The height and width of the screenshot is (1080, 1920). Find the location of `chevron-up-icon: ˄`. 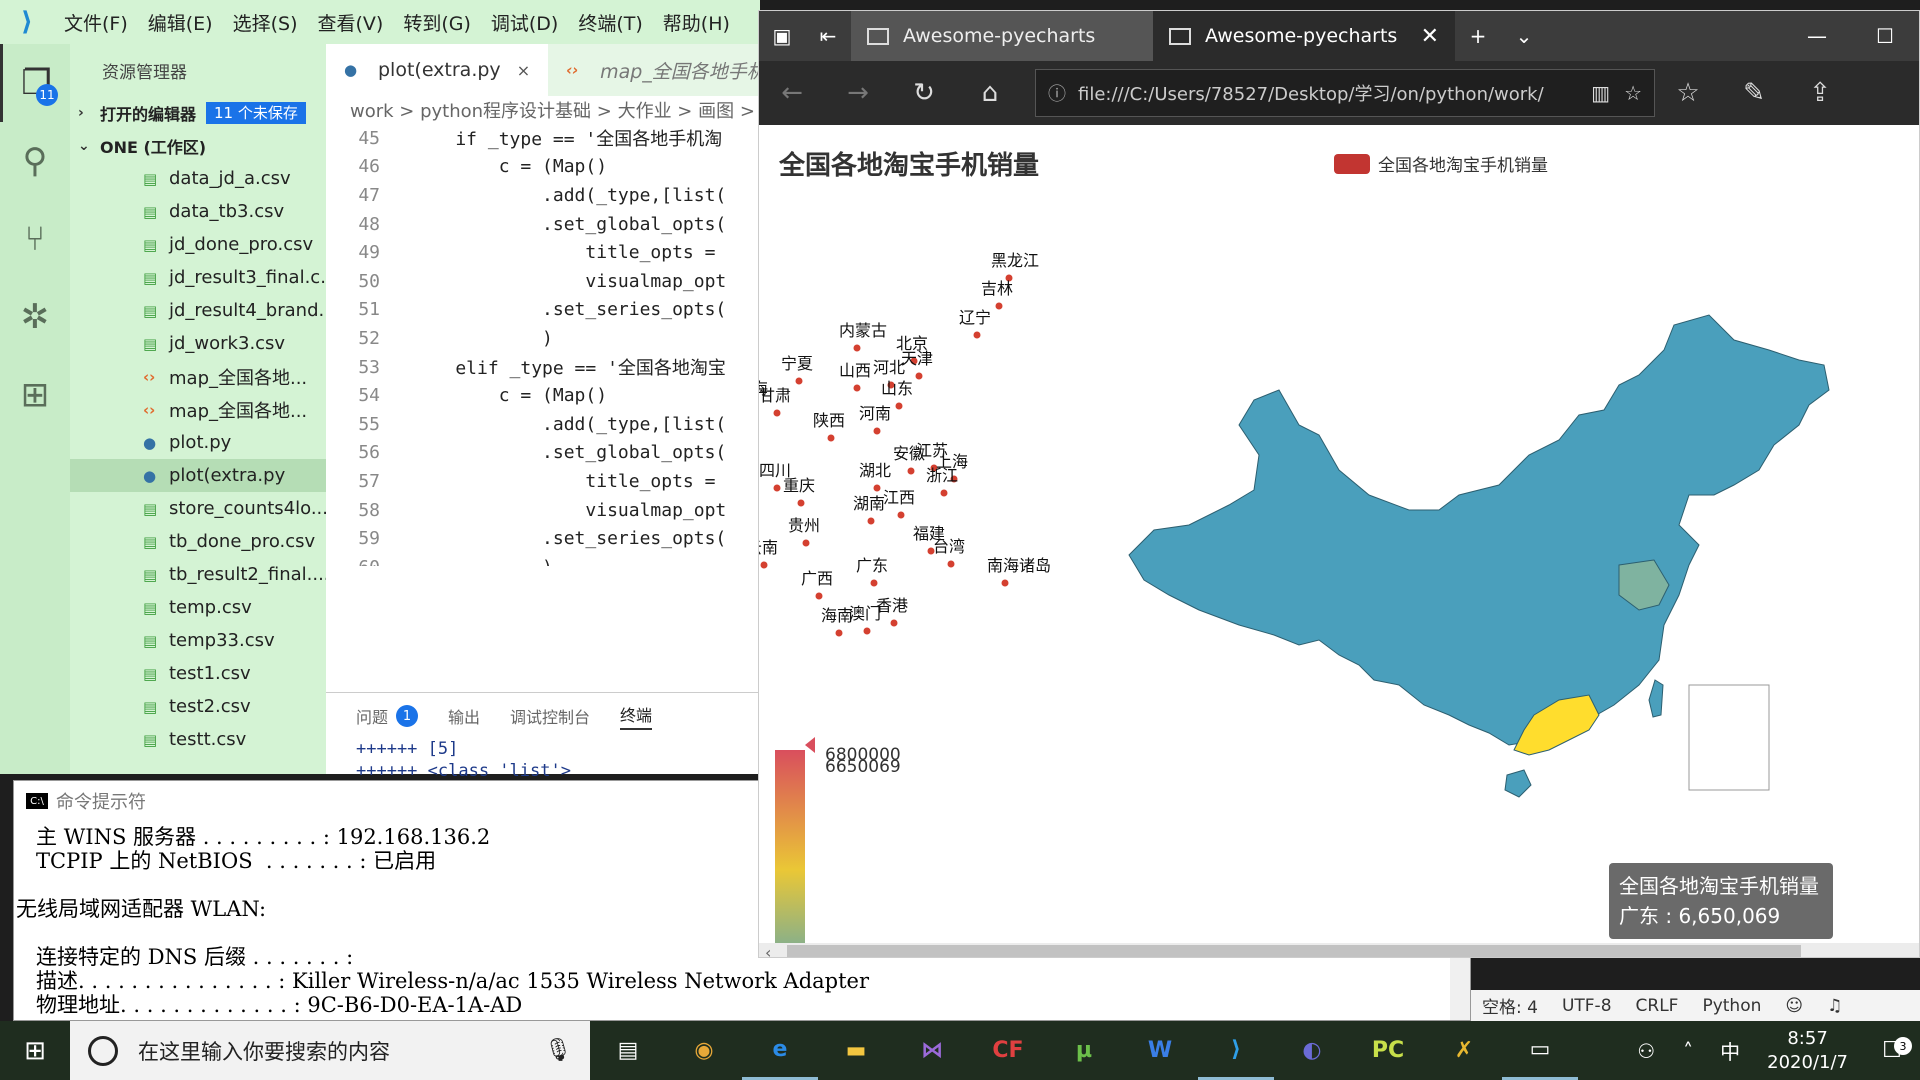

chevron-up-icon: ˄ is located at coordinates (1688, 1051).